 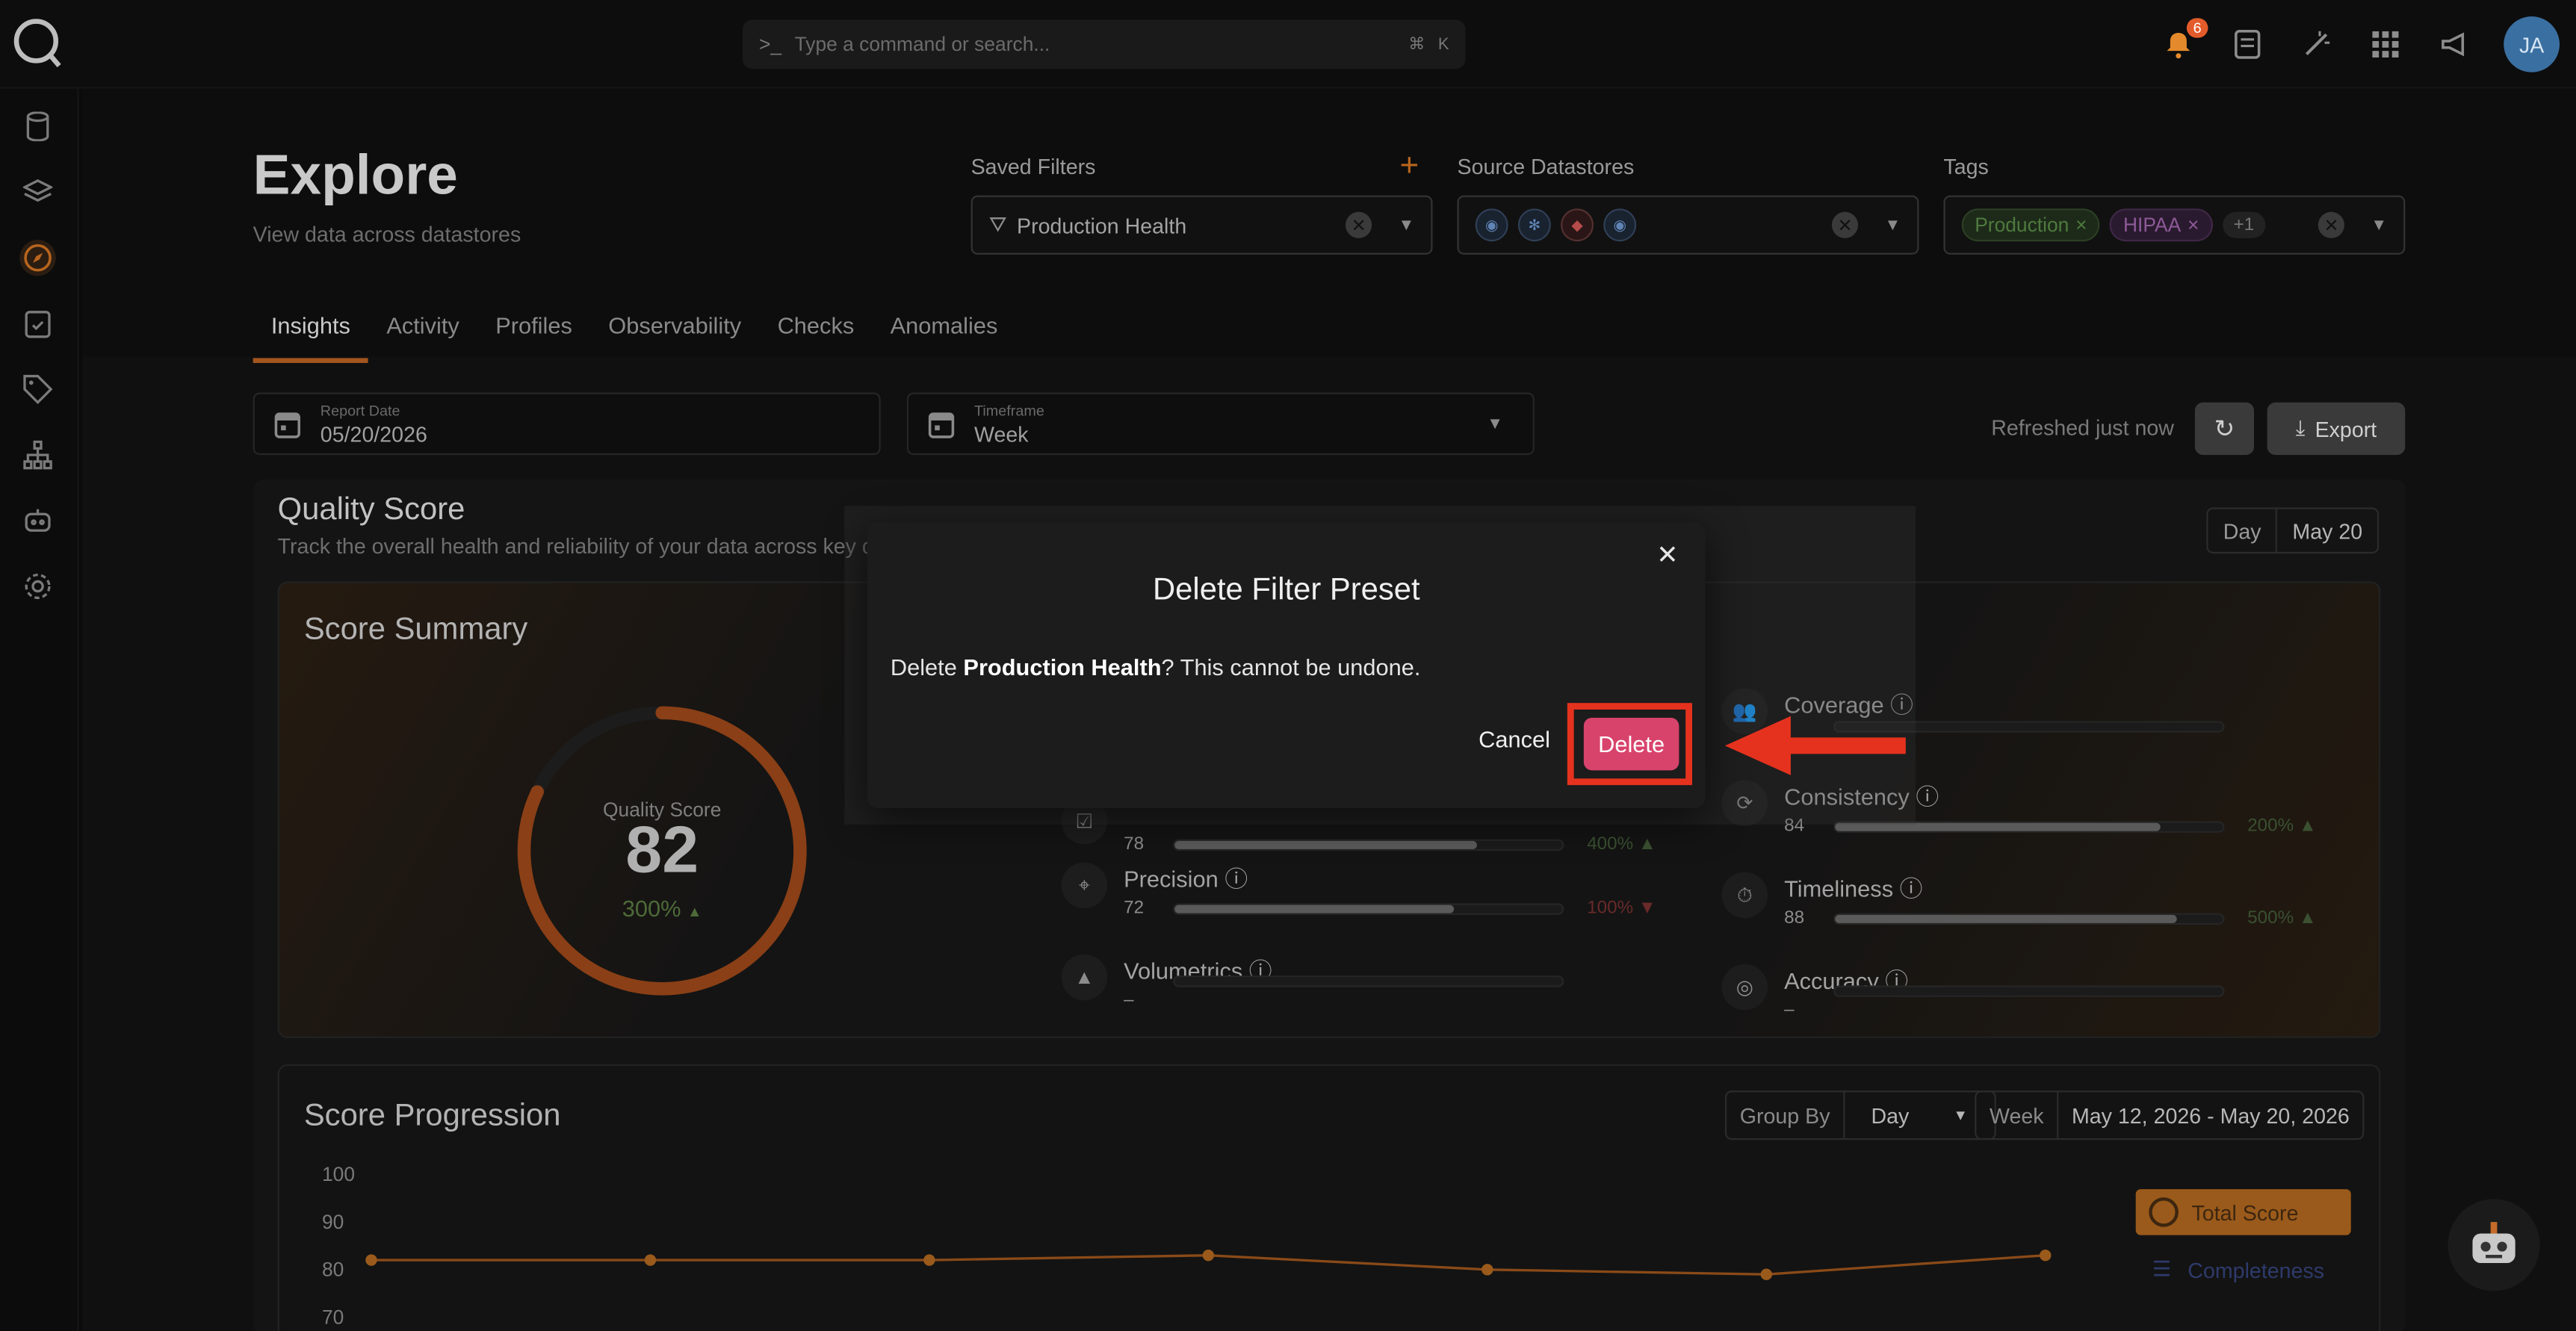 What do you see at coordinates (1667, 557) in the screenshot?
I see `close-icon: ✕` at bounding box center [1667, 557].